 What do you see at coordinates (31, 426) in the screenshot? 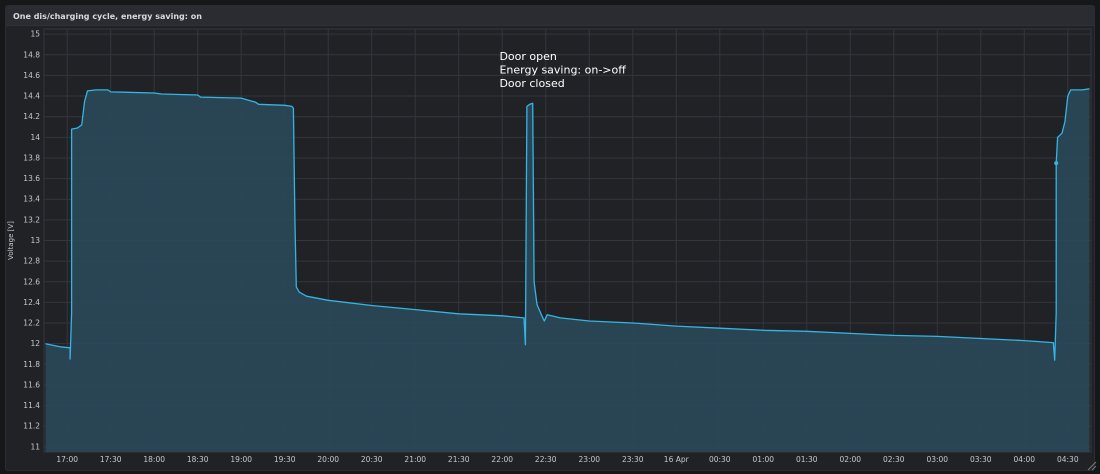
I see `y-tick-label: 11.2` at bounding box center [31, 426].